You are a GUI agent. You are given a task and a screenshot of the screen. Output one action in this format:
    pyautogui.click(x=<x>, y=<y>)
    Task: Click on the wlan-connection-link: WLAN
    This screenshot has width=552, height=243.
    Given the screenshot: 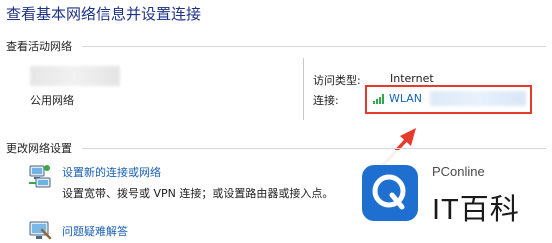 What is the action you would take?
    pyautogui.click(x=405, y=98)
    